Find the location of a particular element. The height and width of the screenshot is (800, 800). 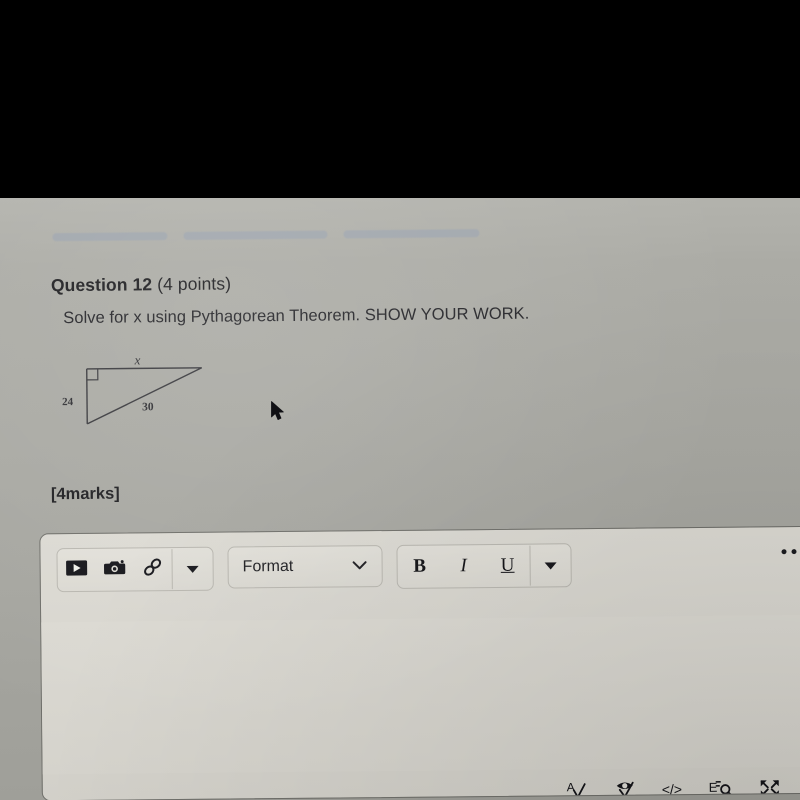

editor-toolbar: Format B I U is located at coordinates (420, 575).